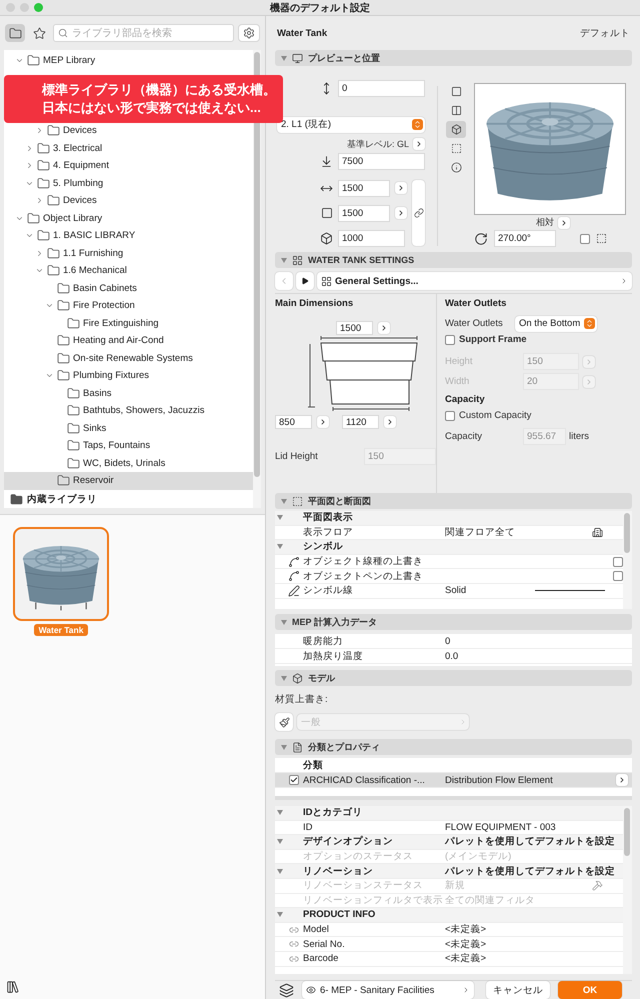 This screenshot has width=640, height=999. What do you see at coordinates (328, 532) in the screenshot?
I see `property-label: 表示フロア` at bounding box center [328, 532].